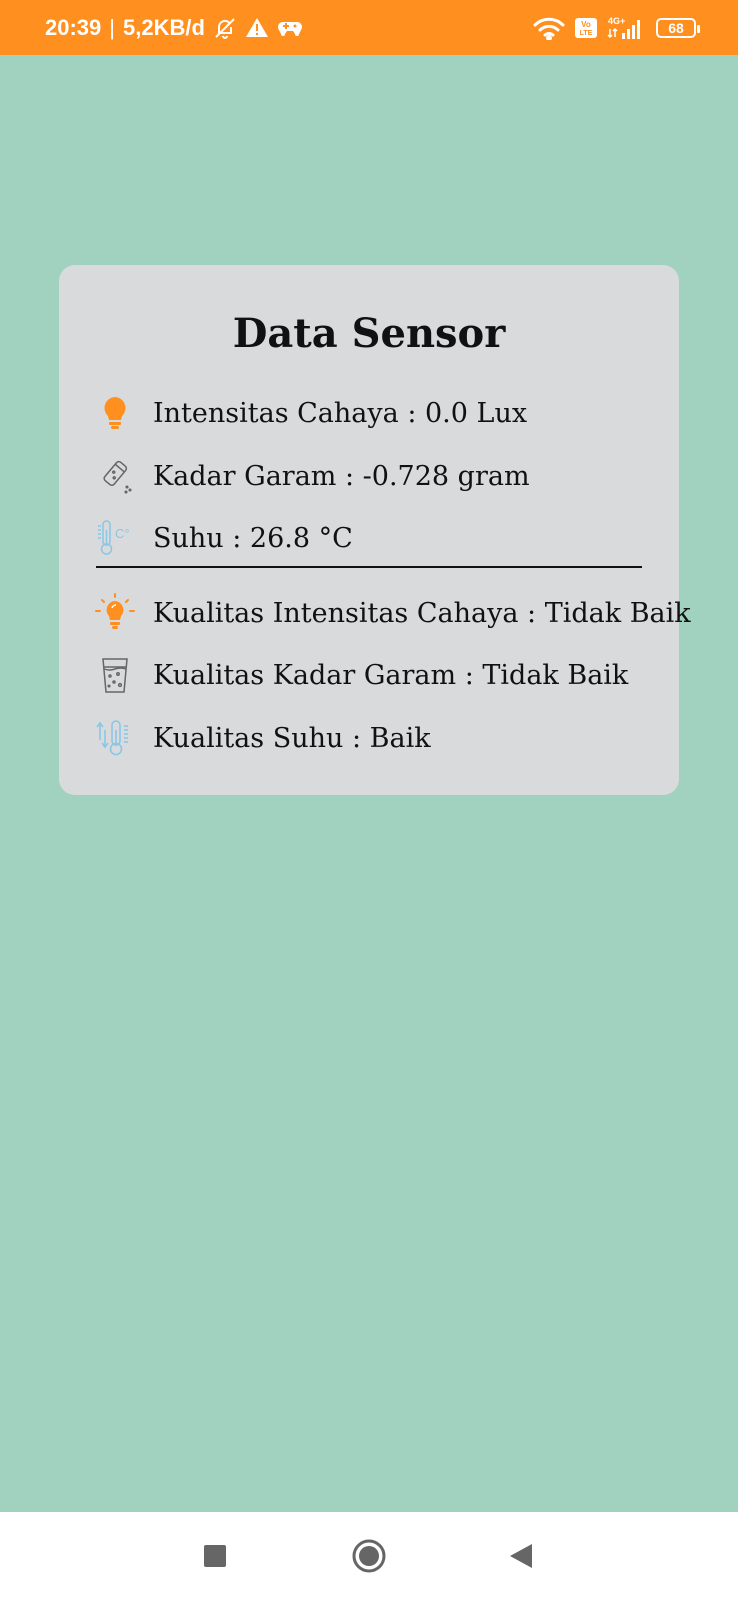 The image size is (738, 1600). What do you see at coordinates (253, 538) in the screenshot?
I see `temperature-text: Suhu : 26.8 °C` at bounding box center [253, 538].